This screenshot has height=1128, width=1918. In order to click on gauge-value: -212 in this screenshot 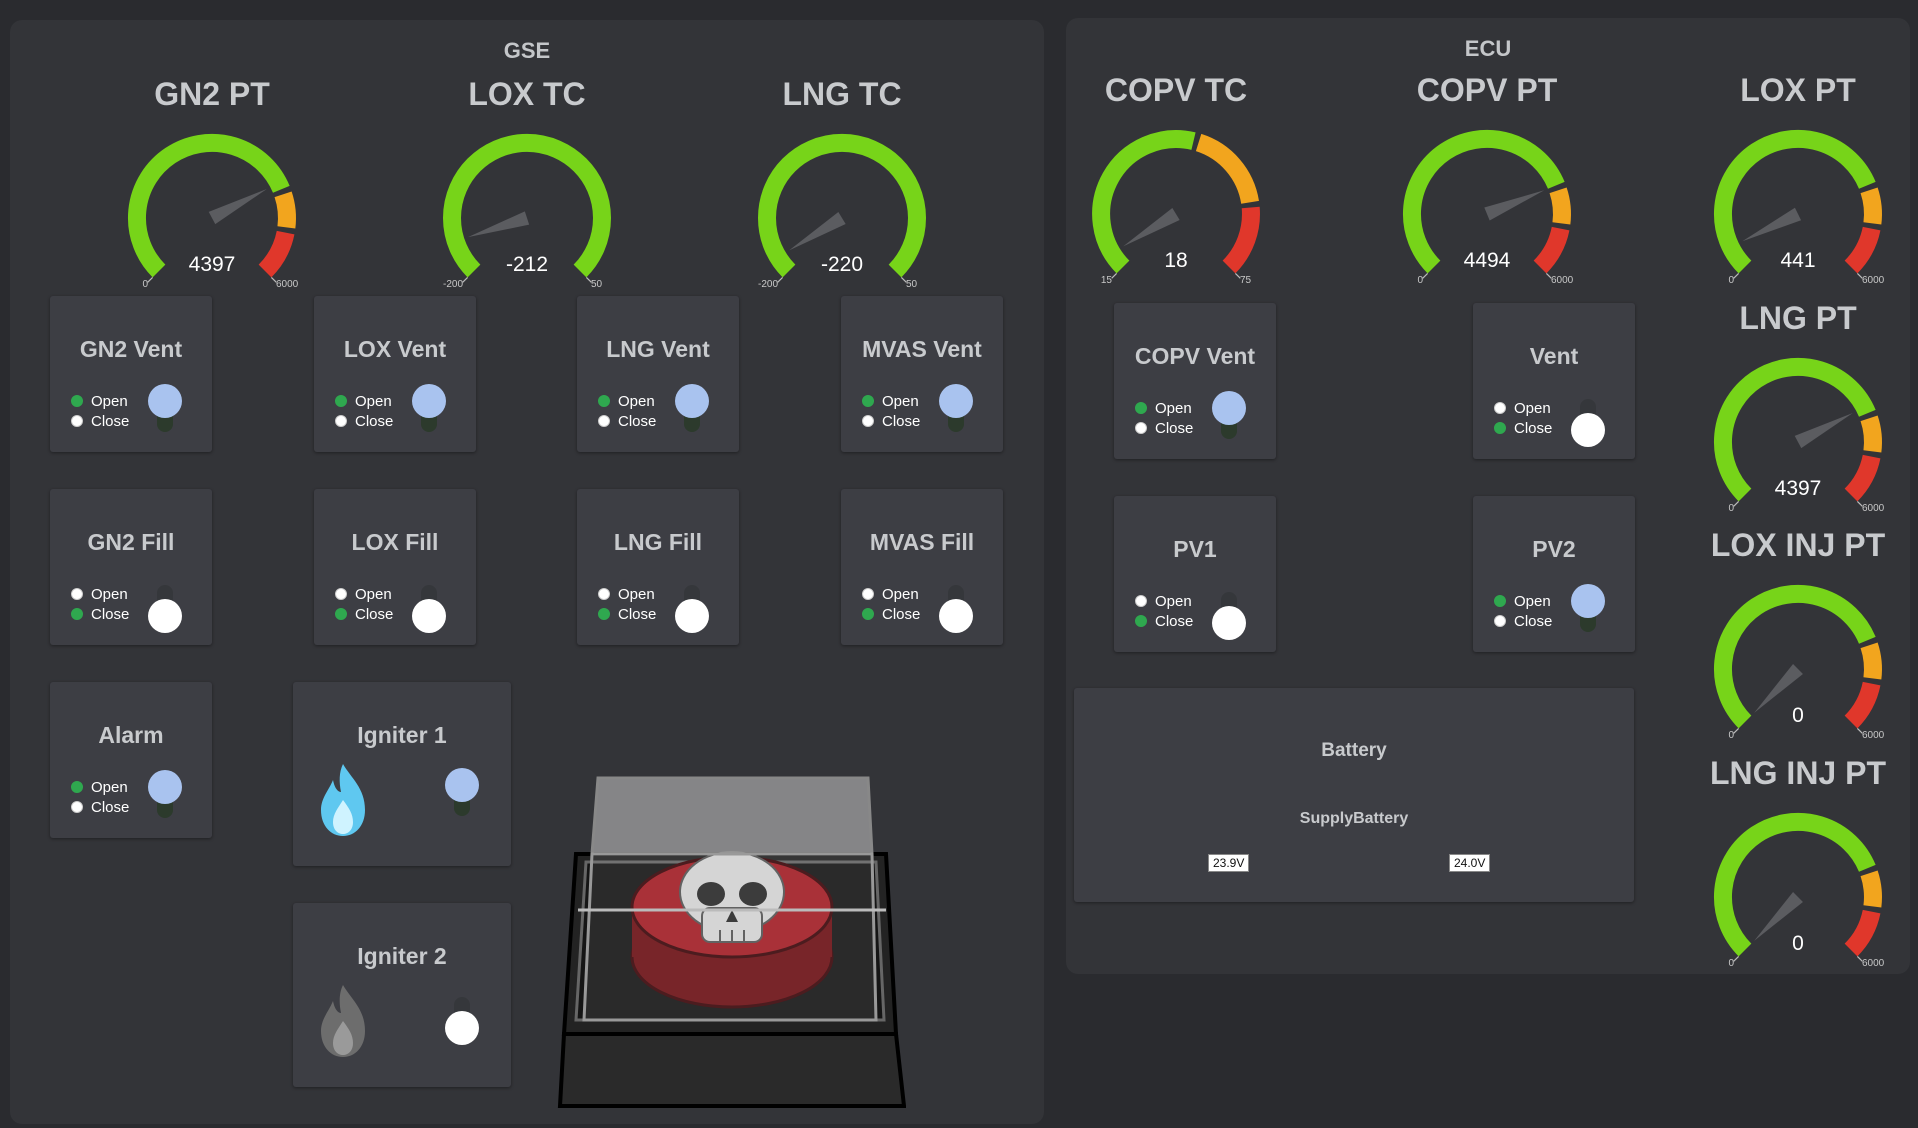, I will do `click(527, 264)`.